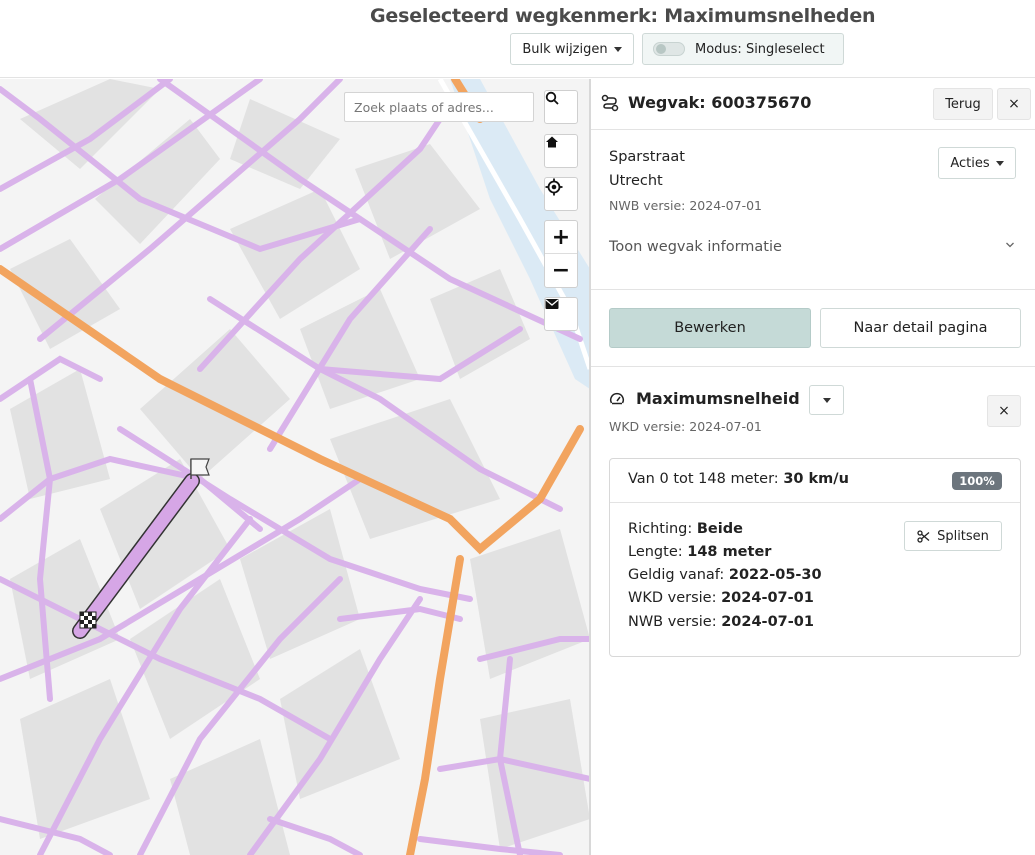  What do you see at coordinates (963, 536) in the screenshot?
I see `split-label: Splitsen` at bounding box center [963, 536].